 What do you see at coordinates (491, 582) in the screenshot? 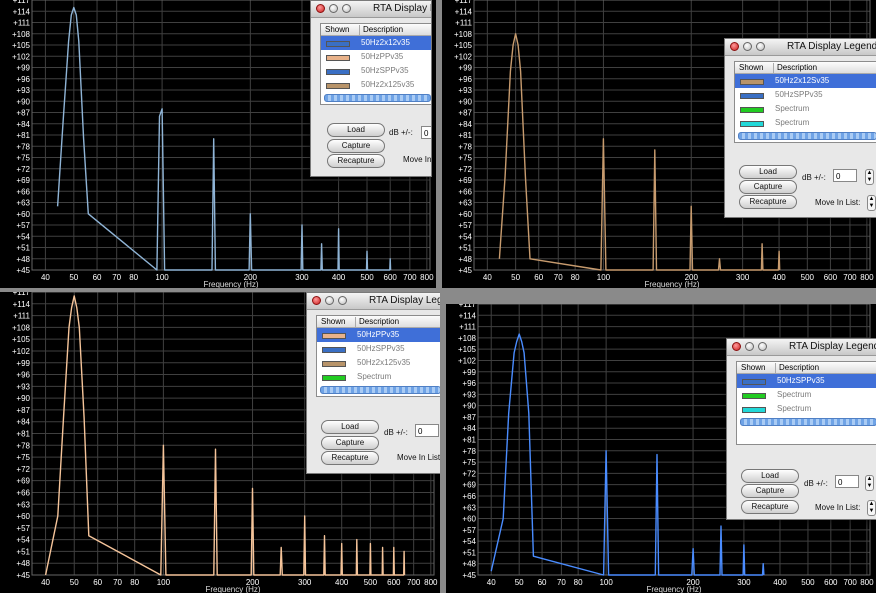
I see `x-tick-label: 40` at bounding box center [491, 582].